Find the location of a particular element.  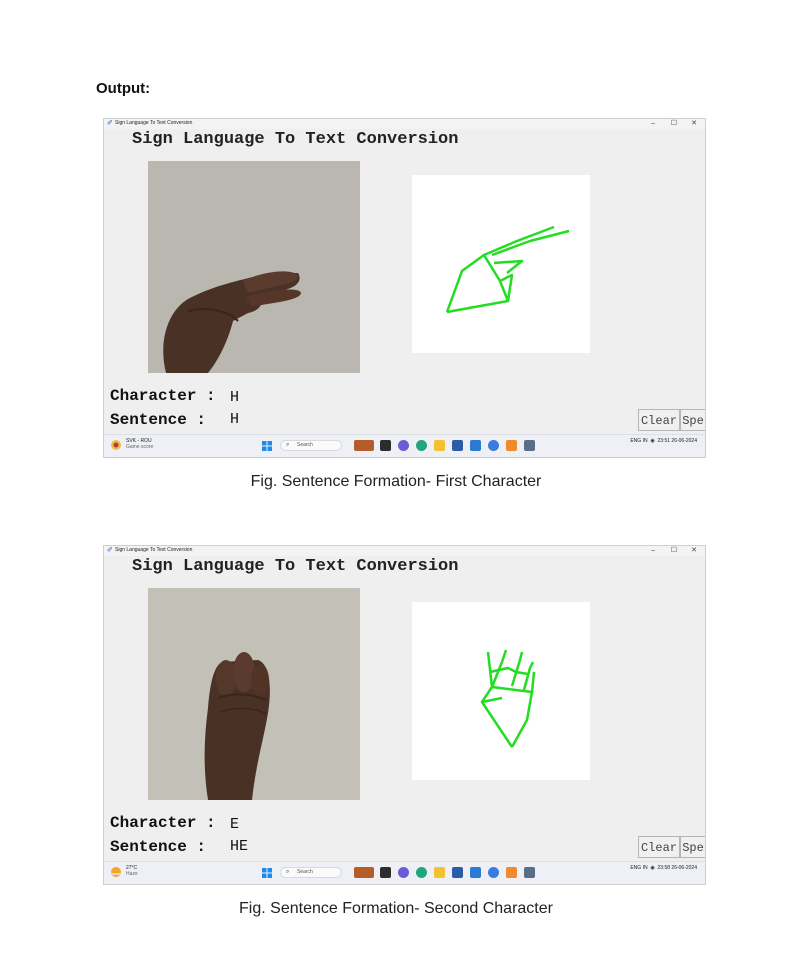

system-tray: ENG IN ◉ 23:51 26-06-2024 is located at coordinates (663, 441).